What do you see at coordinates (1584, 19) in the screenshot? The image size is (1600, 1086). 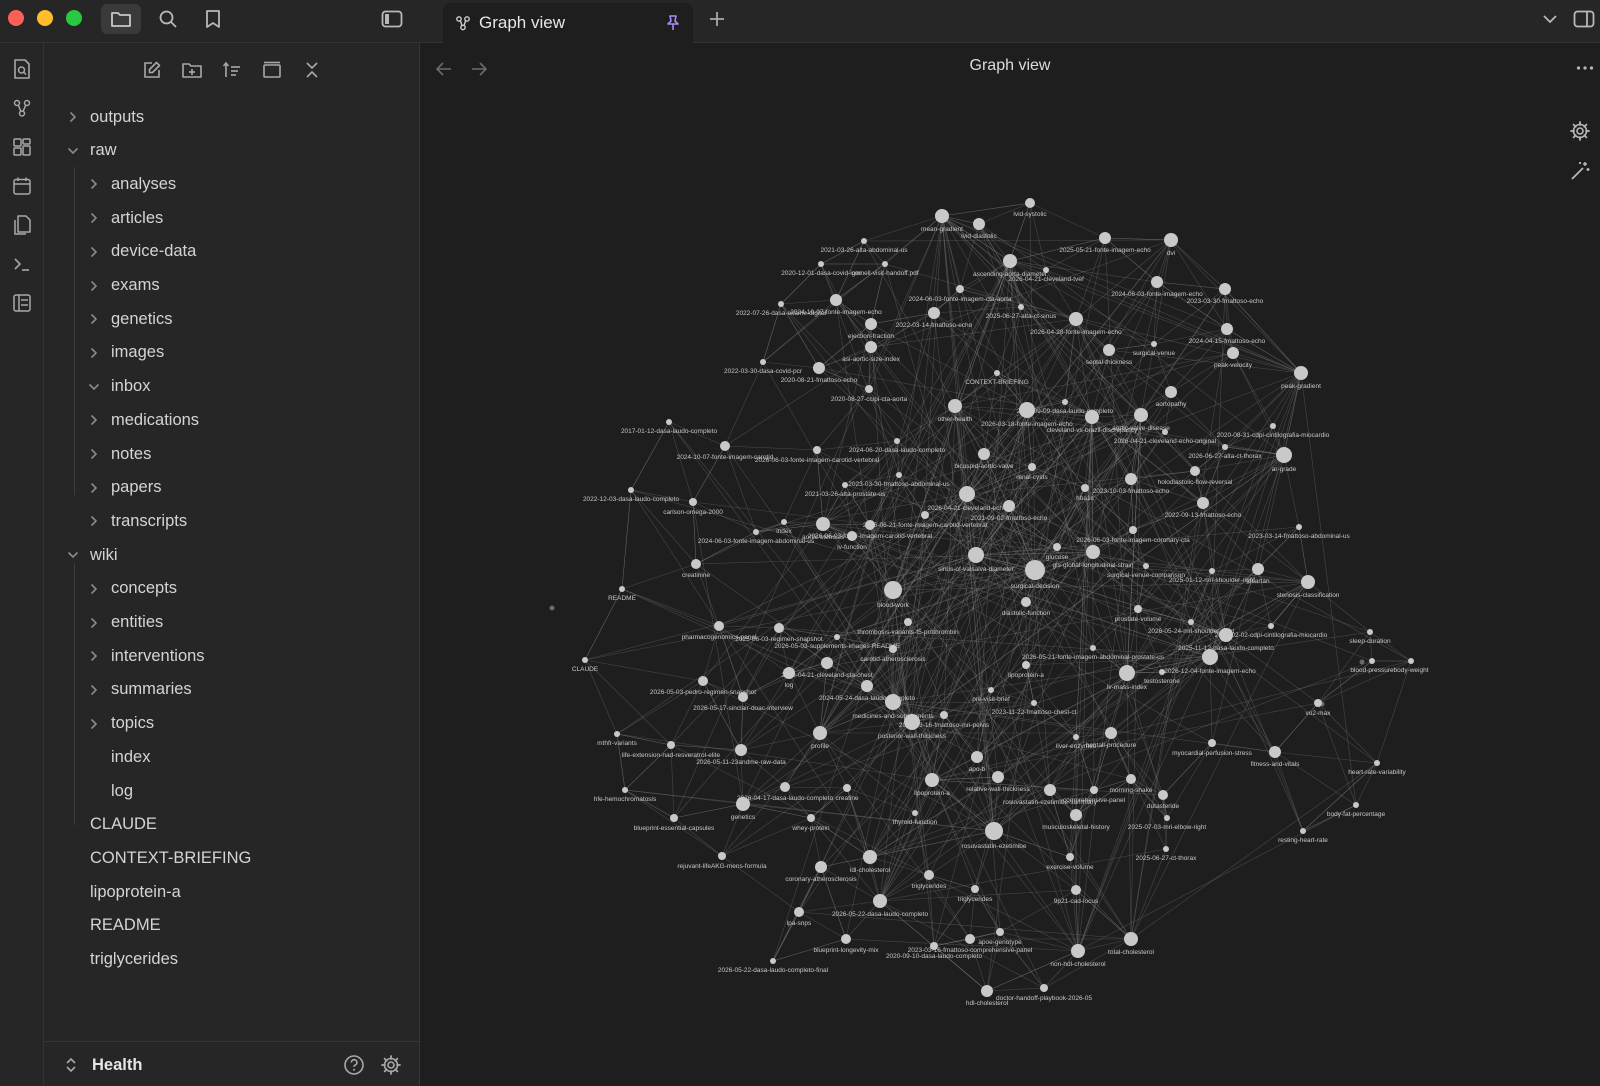 I see `toggle-right-sidebar-button` at bounding box center [1584, 19].